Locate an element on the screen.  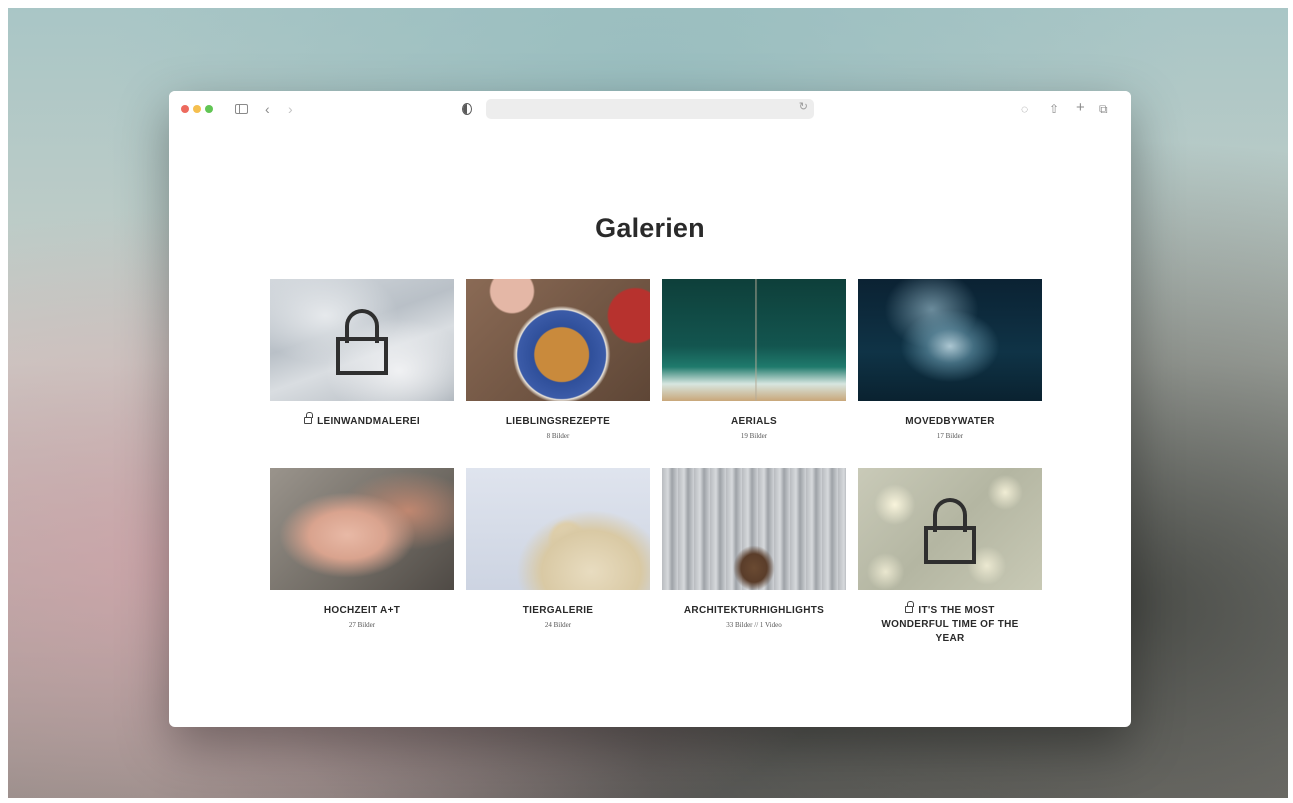
gallery-title: AERIALS is located at coordinates (754, 421).